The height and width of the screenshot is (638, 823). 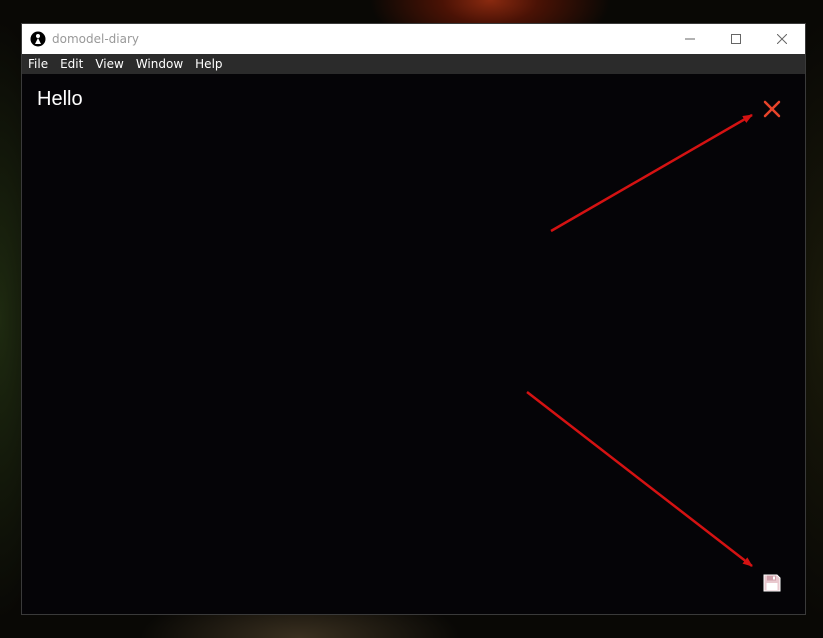 I want to click on menu-view: View, so click(x=109, y=64).